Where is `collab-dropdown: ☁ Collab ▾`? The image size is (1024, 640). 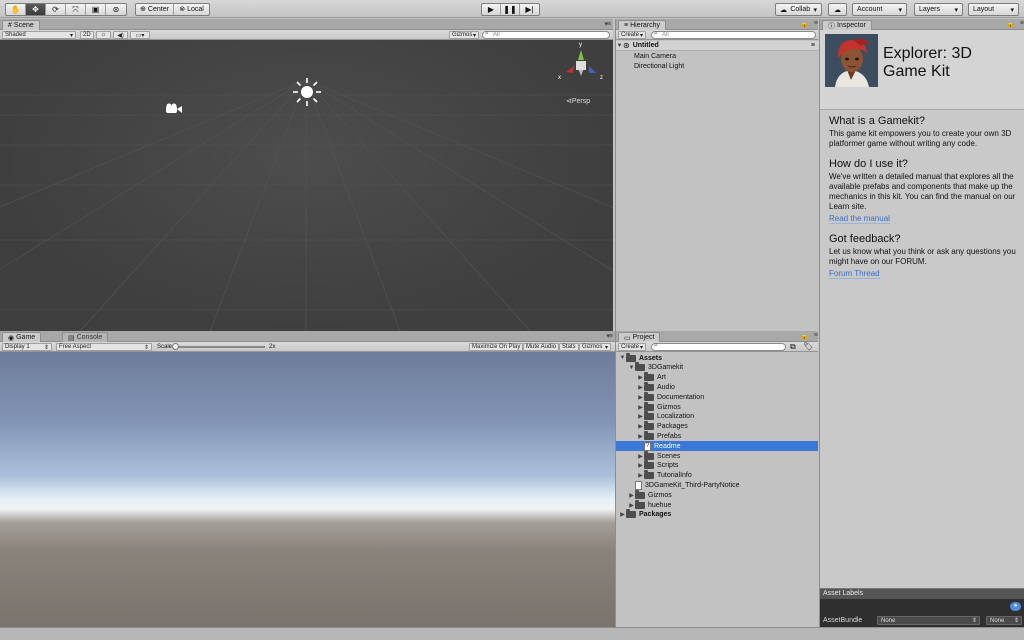
collab-dropdown: ☁ Collab ▾ is located at coordinates (798, 9).